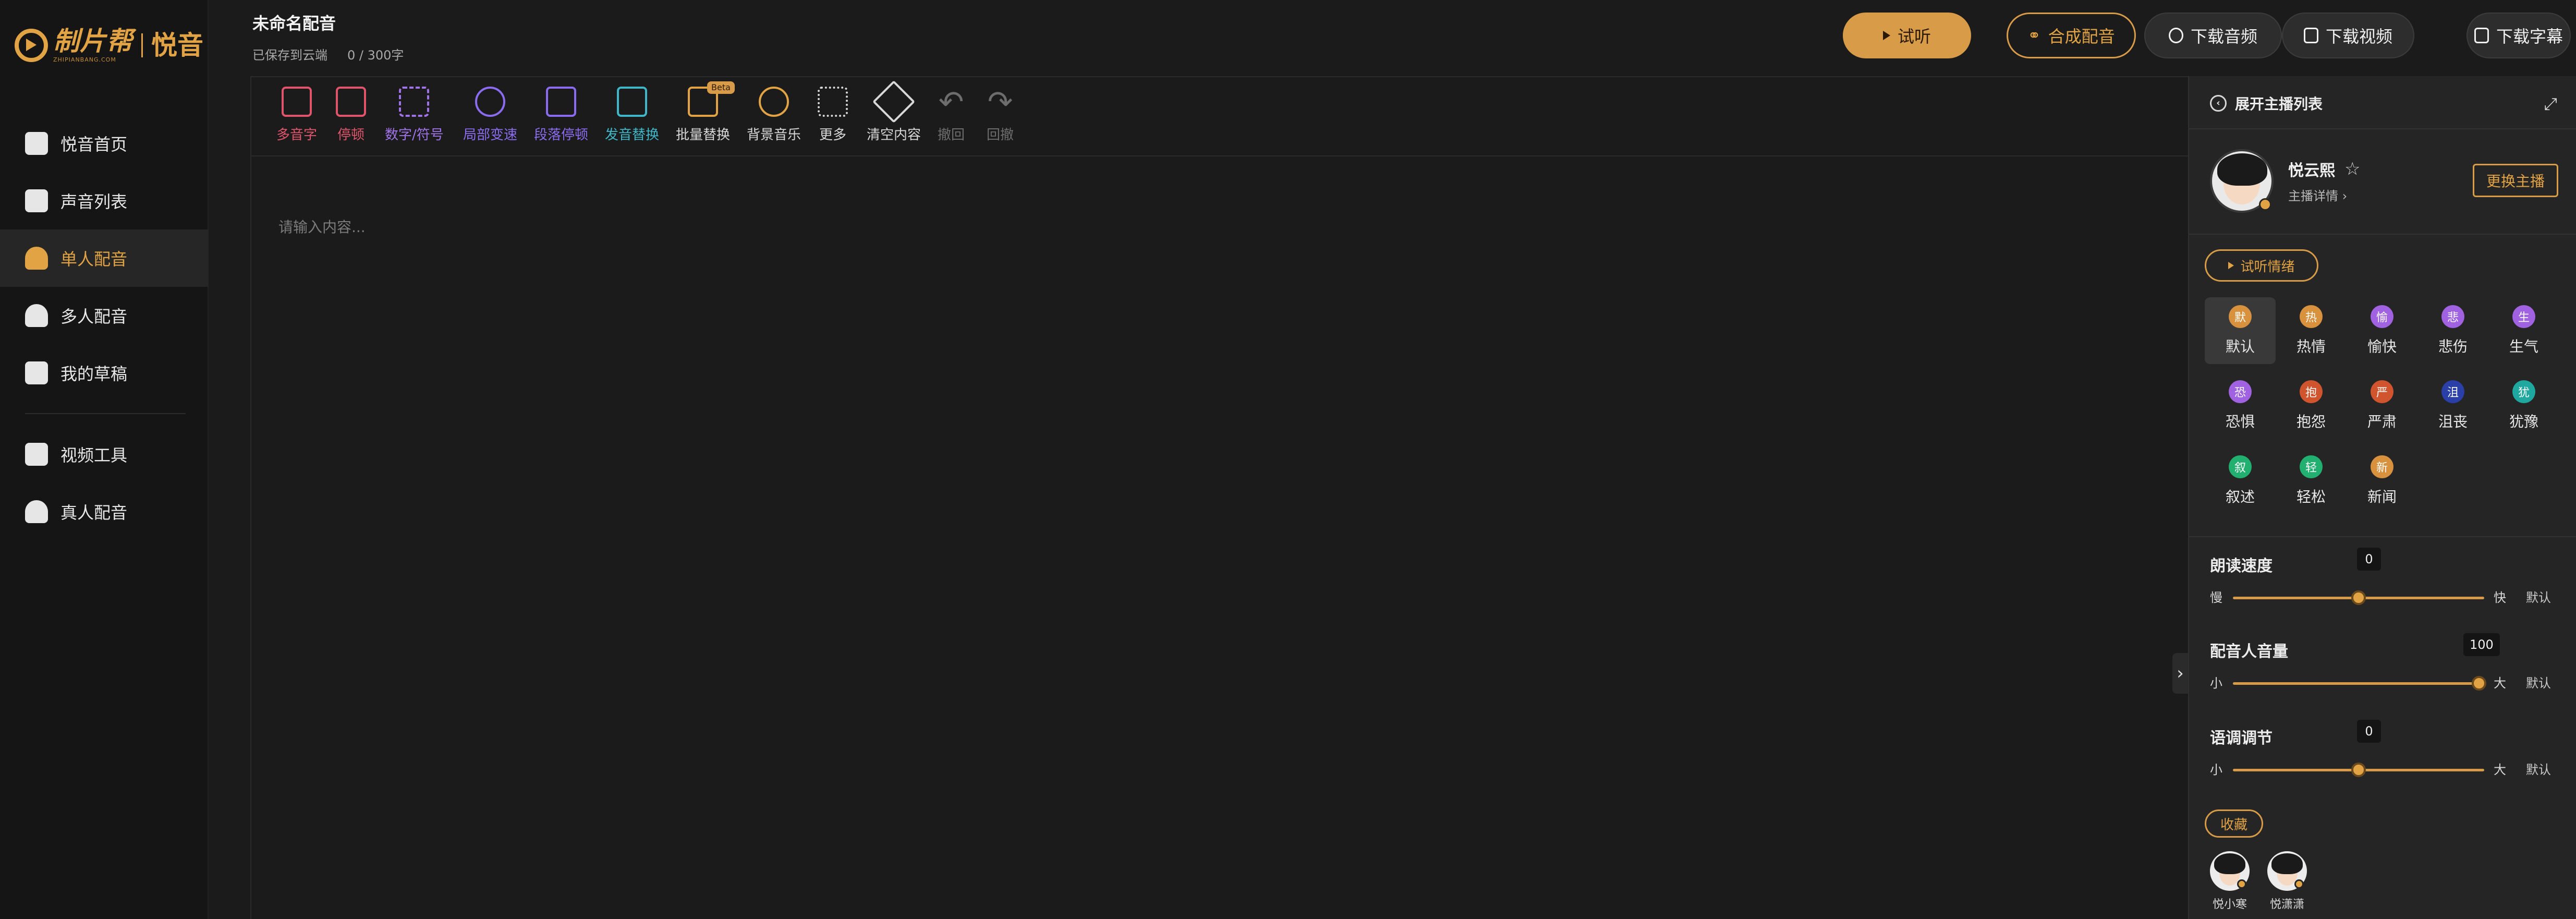 Image resolution: width=2576 pixels, height=919 pixels. What do you see at coordinates (2266, 103) in the screenshot?
I see `expand-anchor-list: ‹ 展开主播列表` at bounding box center [2266, 103].